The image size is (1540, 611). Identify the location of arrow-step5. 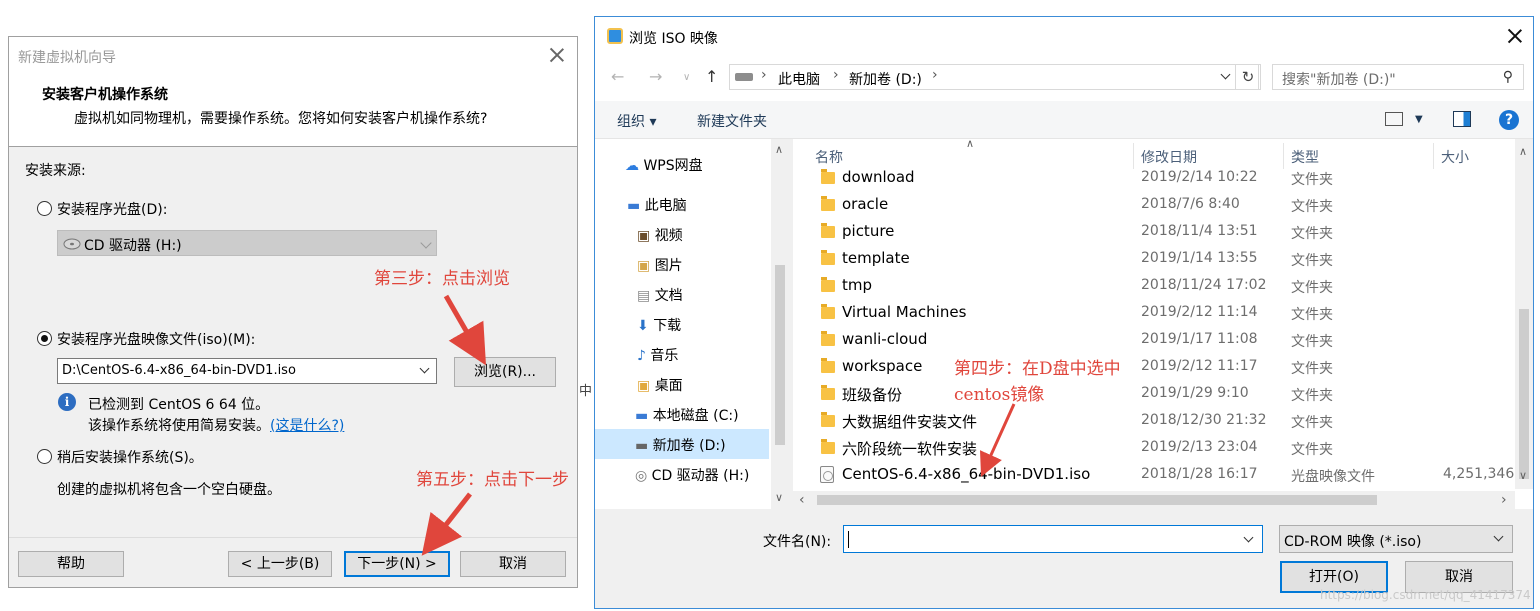
(446, 524).